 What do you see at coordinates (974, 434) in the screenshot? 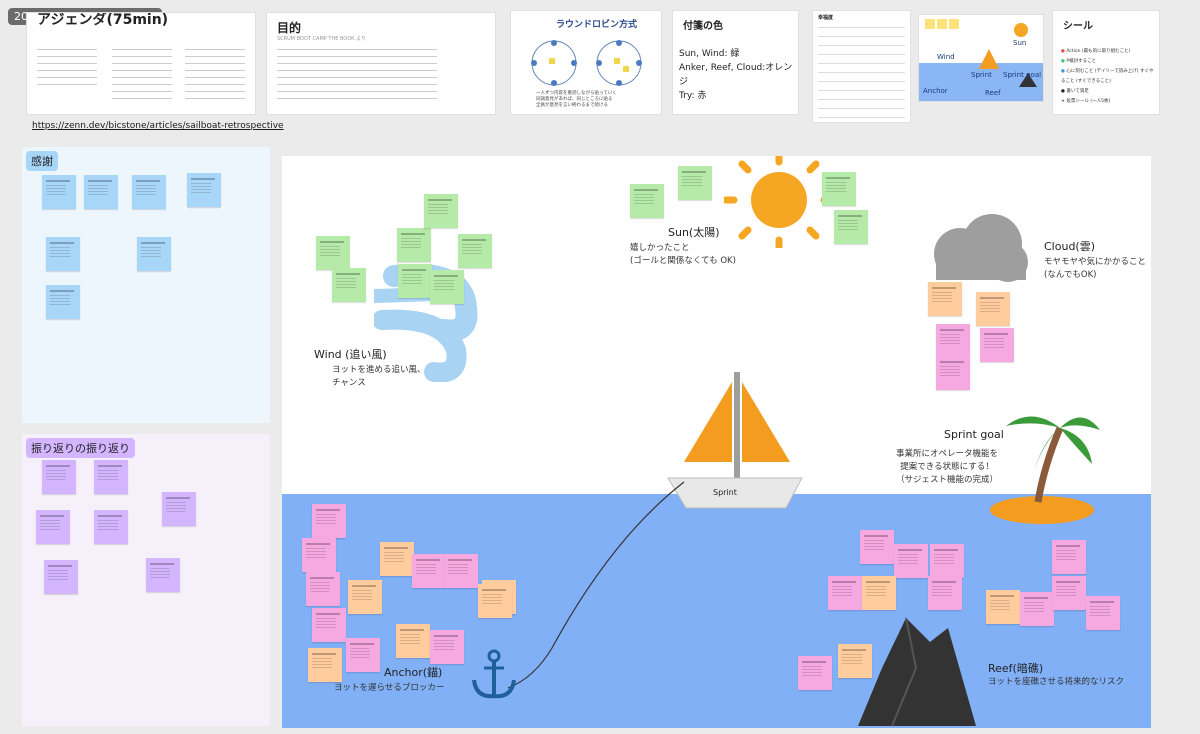
I see `sprint-goal-title: Sprint goal` at bounding box center [974, 434].